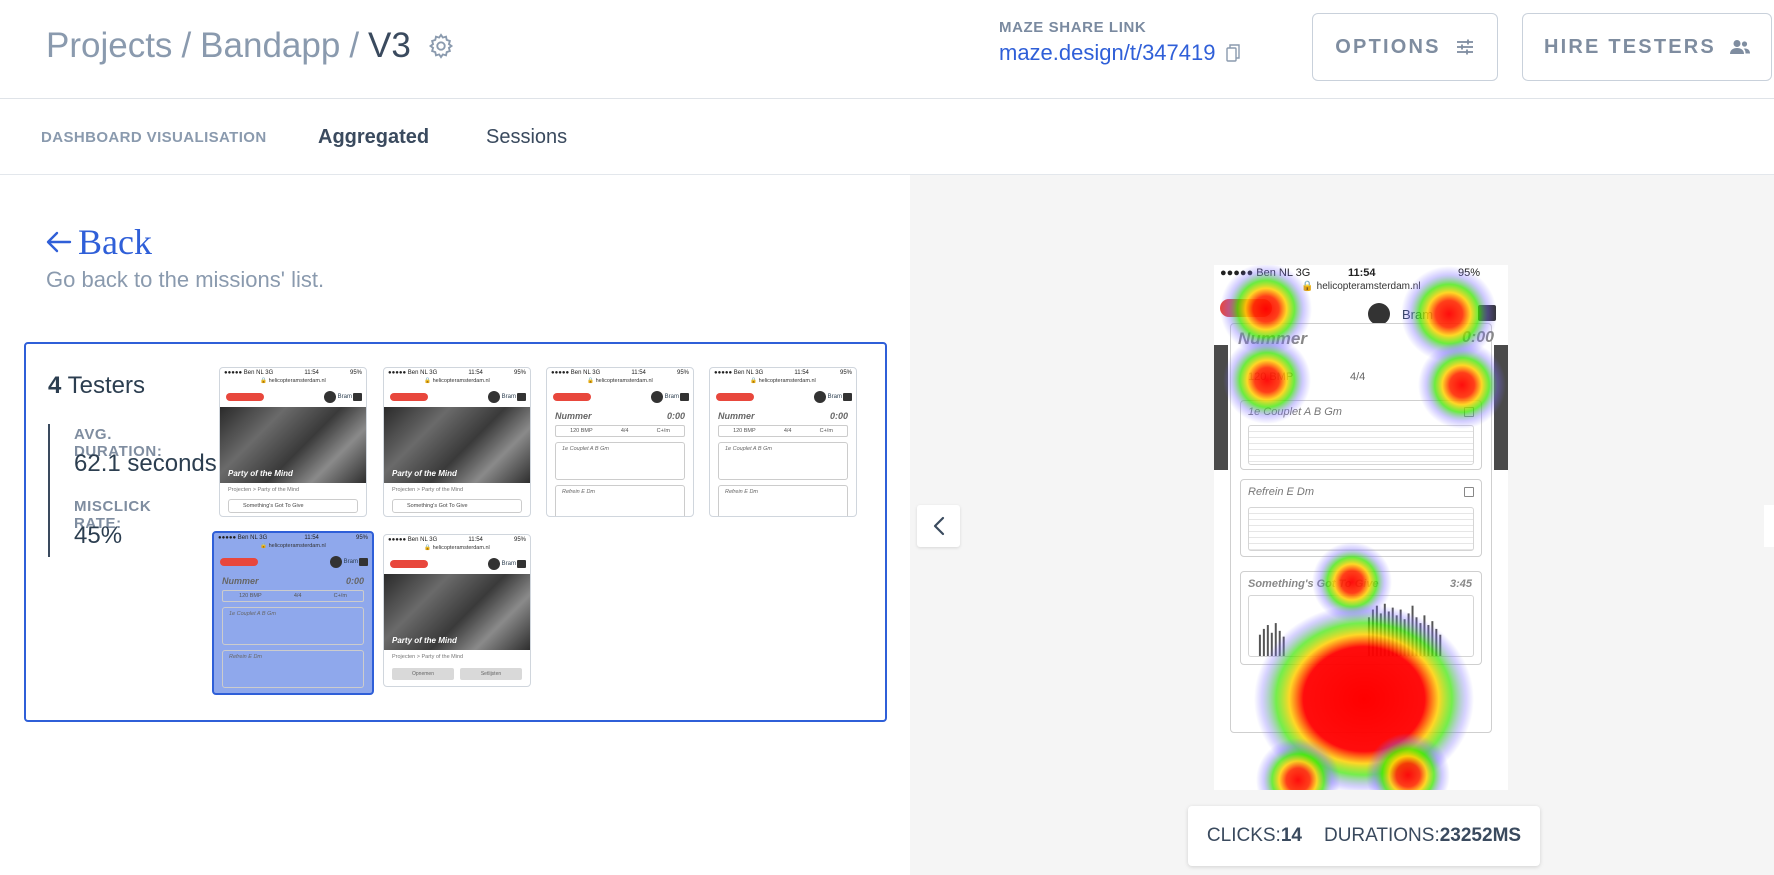 This screenshot has width=1774, height=875. I want to click on breadcrumb-bandapp: Bandapp, so click(270, 46).